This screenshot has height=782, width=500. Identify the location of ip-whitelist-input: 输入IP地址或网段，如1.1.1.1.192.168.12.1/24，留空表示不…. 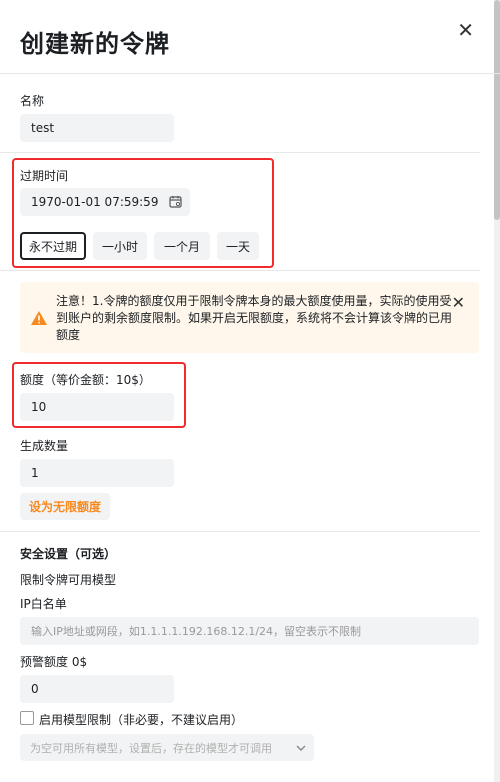
(249, 631).